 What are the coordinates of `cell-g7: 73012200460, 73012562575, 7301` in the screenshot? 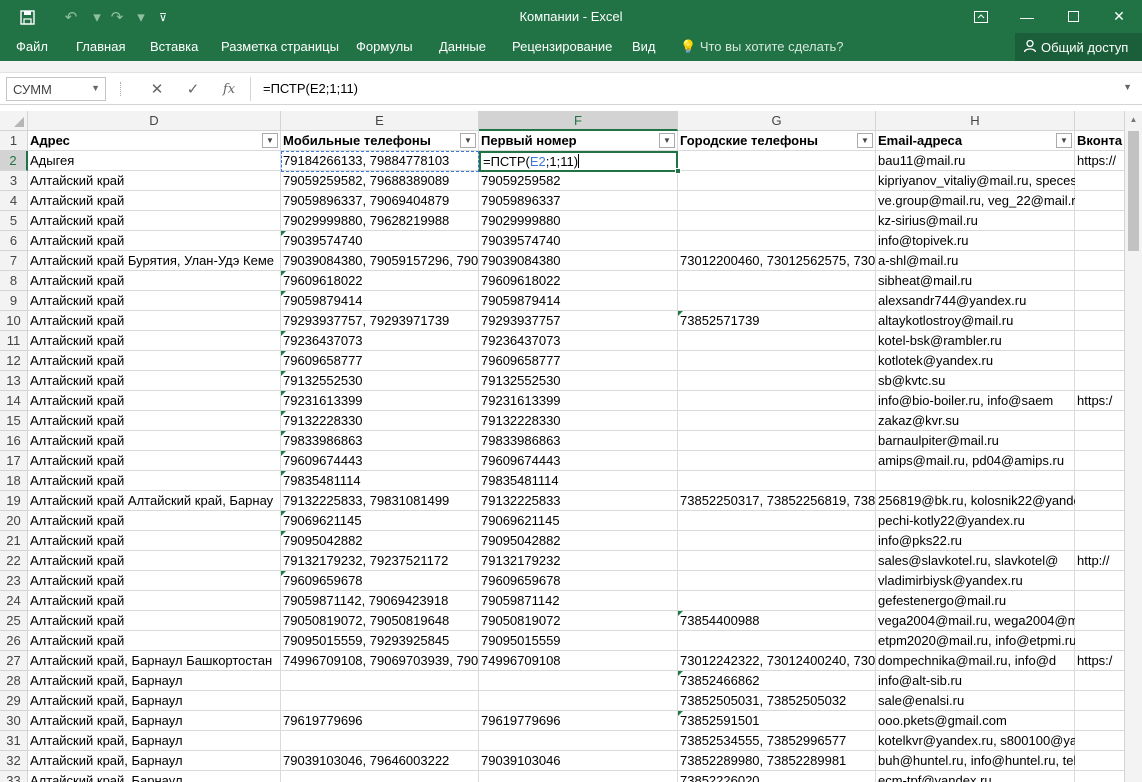 It's located at (777, 261).